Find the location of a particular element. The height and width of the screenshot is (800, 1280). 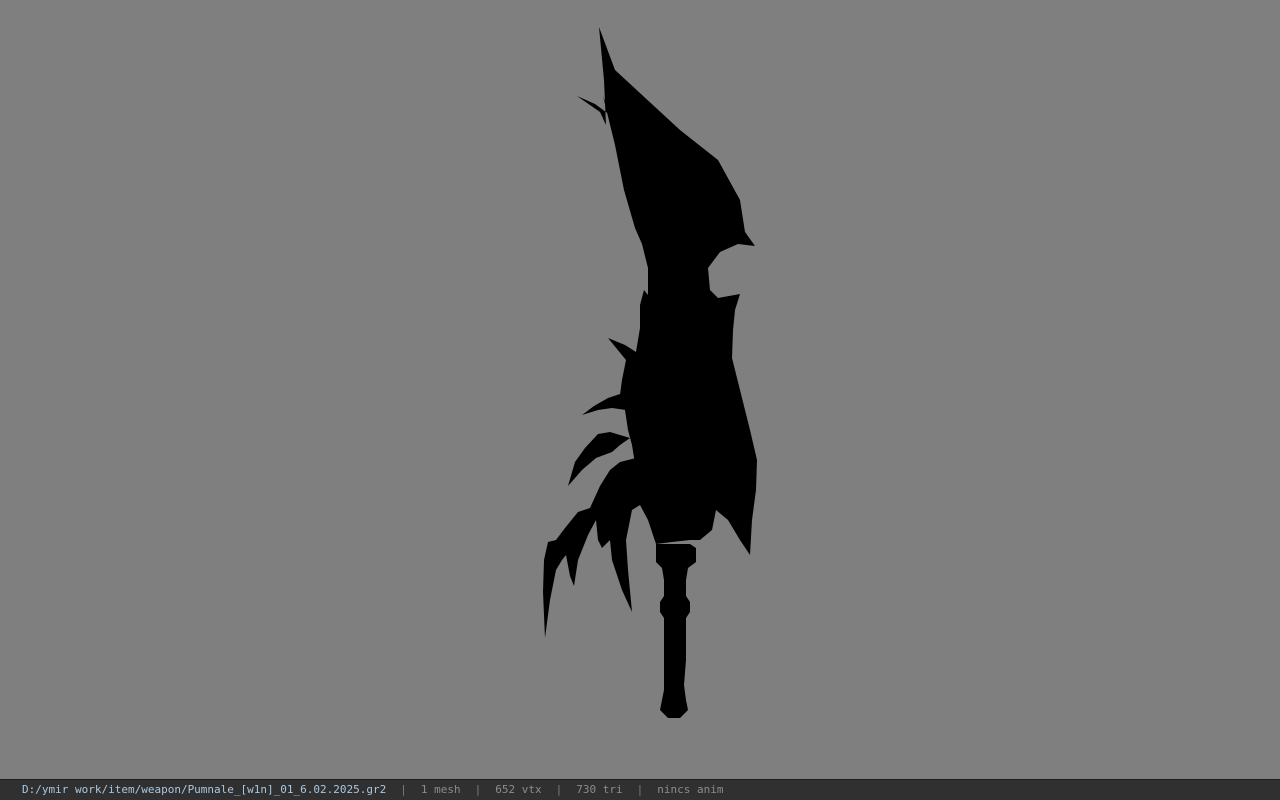

left-spike-upper is located at coordinates (604, 403).